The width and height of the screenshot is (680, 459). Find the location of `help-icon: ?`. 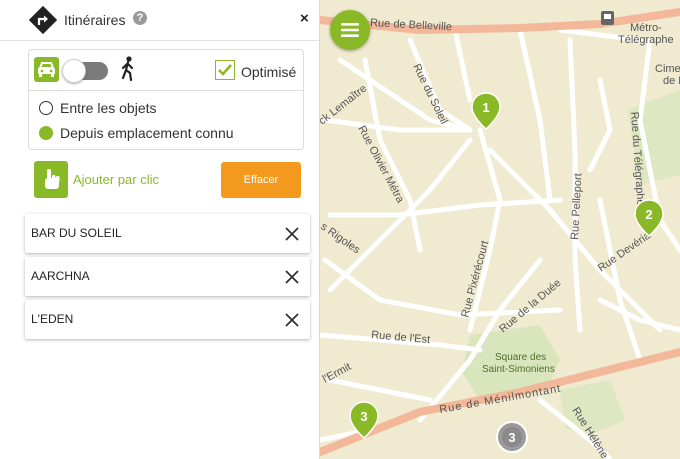

help-icon: ? is located at coordinates (140, 18).